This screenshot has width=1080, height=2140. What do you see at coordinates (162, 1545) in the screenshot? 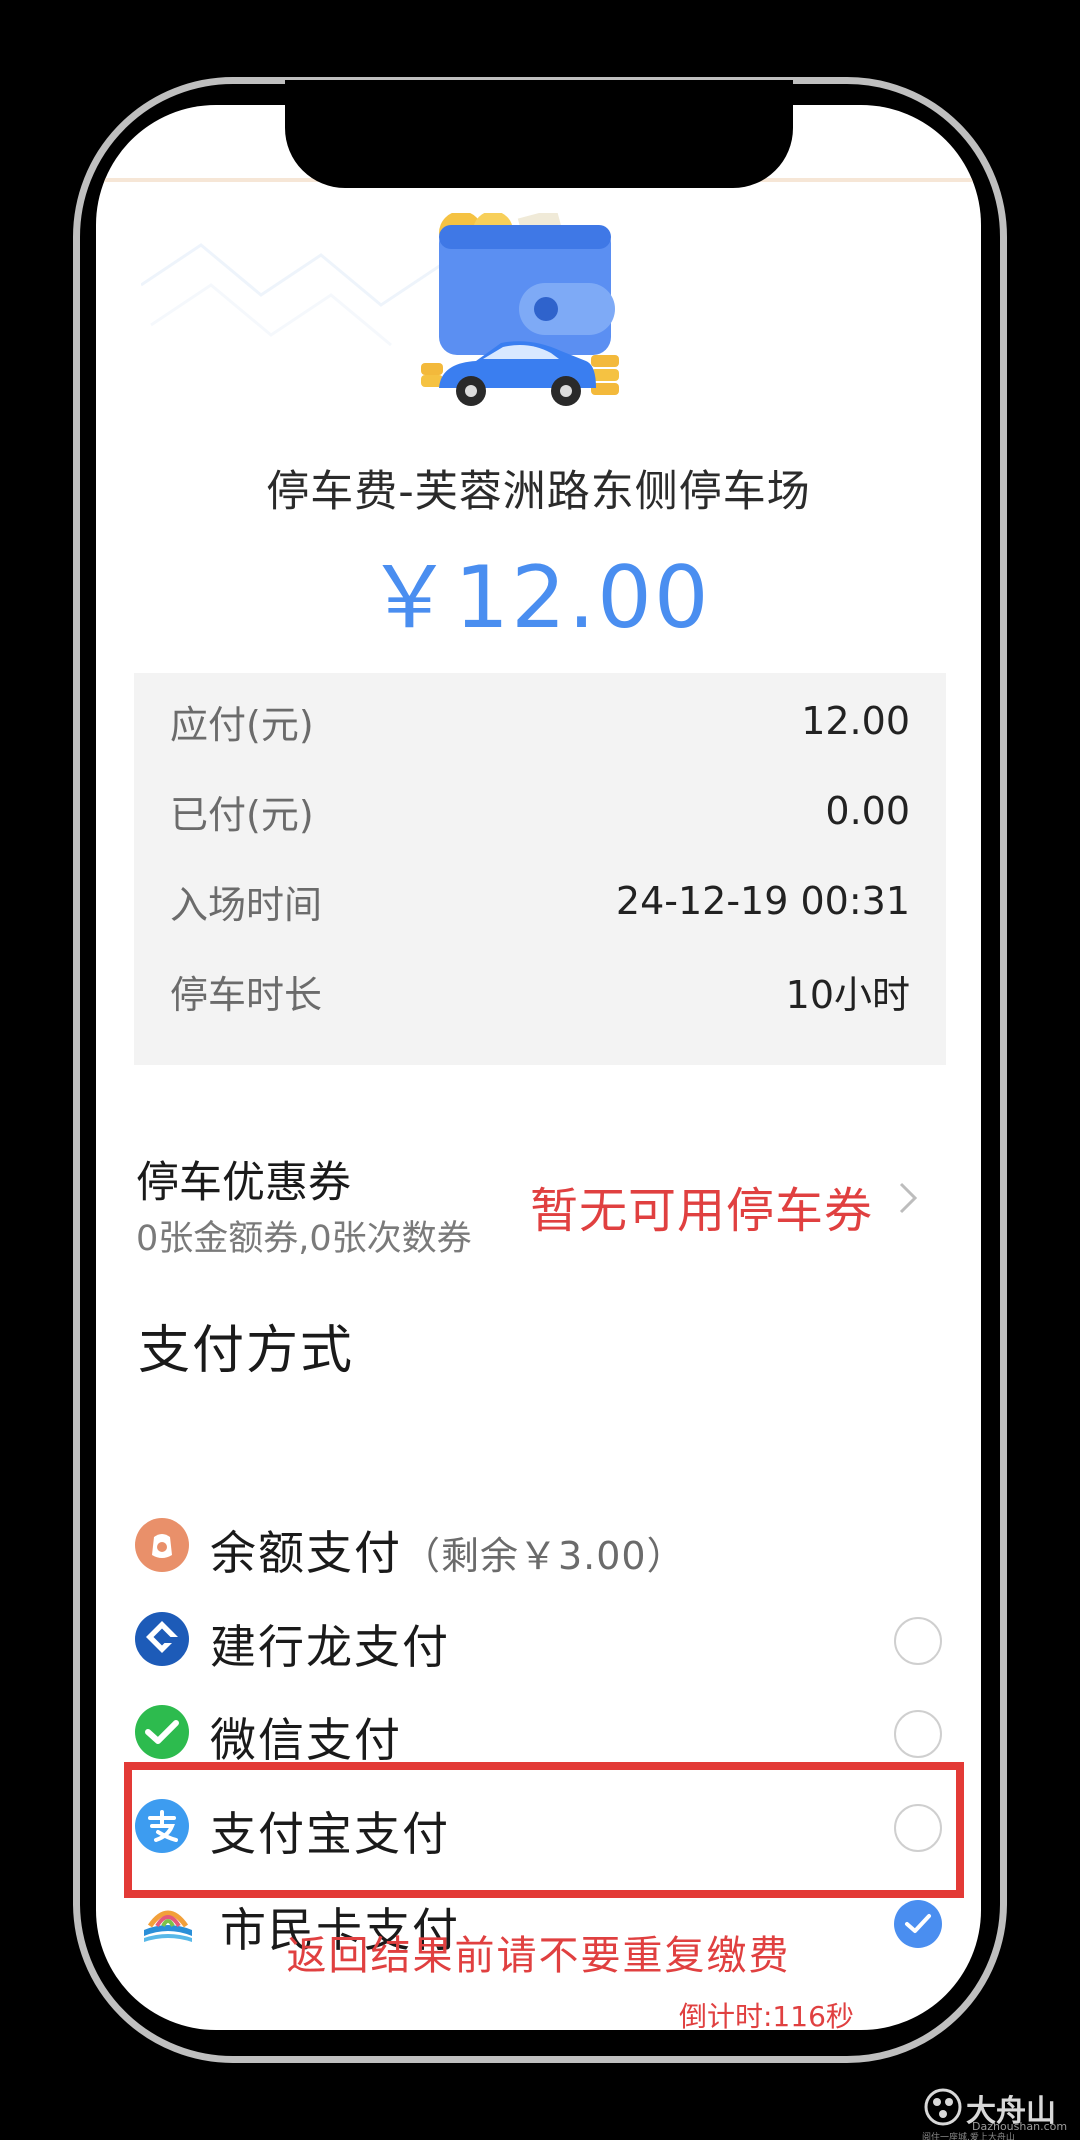
I see `balance-icon` at bounding box center [162, 1545].